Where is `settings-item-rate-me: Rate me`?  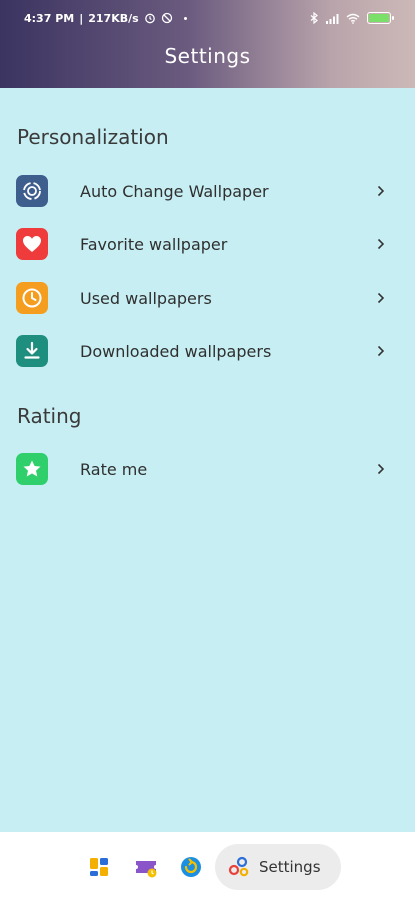 settings-item-rate-me: Rate me is located at coordinates (207, 469).